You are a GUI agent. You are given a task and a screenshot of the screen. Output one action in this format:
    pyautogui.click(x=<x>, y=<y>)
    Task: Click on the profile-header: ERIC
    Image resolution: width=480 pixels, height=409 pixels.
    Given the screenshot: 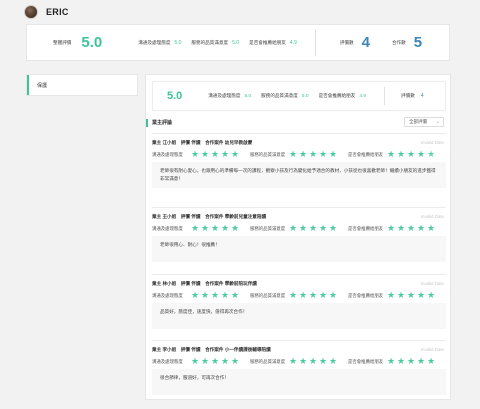 What is the action you would take?
    pyautogui.click(x=46, y=12)
    